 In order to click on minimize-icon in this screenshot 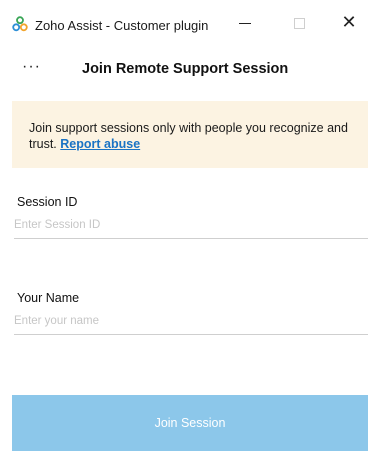, I will do `click(245, 23)`.